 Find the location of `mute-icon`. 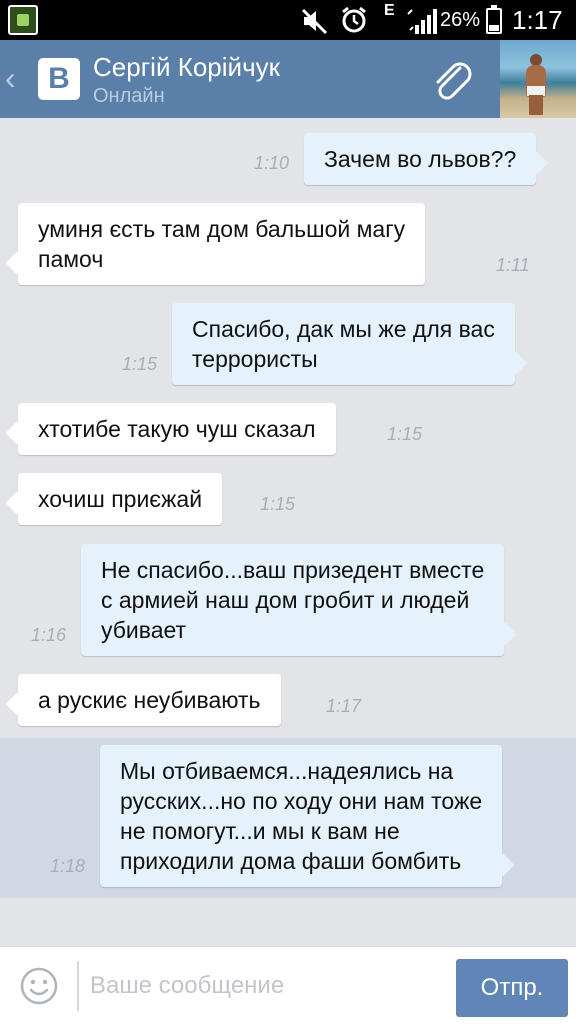

mute-icon is located at coordinates (314, 21).